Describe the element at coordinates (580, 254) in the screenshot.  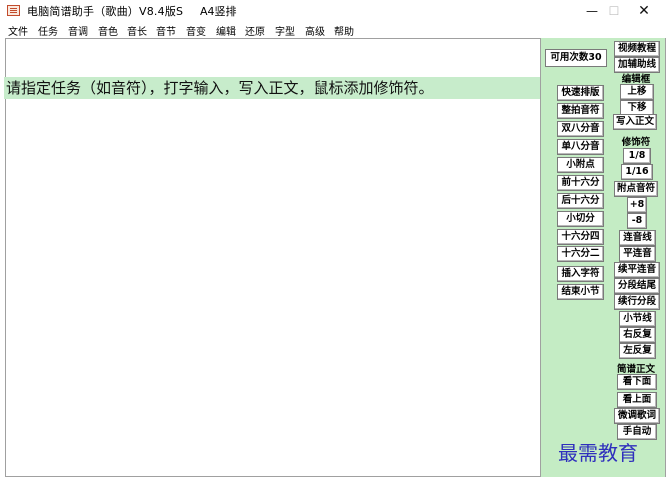
I see `sixteenth-two-button: 十六分二` at that location.